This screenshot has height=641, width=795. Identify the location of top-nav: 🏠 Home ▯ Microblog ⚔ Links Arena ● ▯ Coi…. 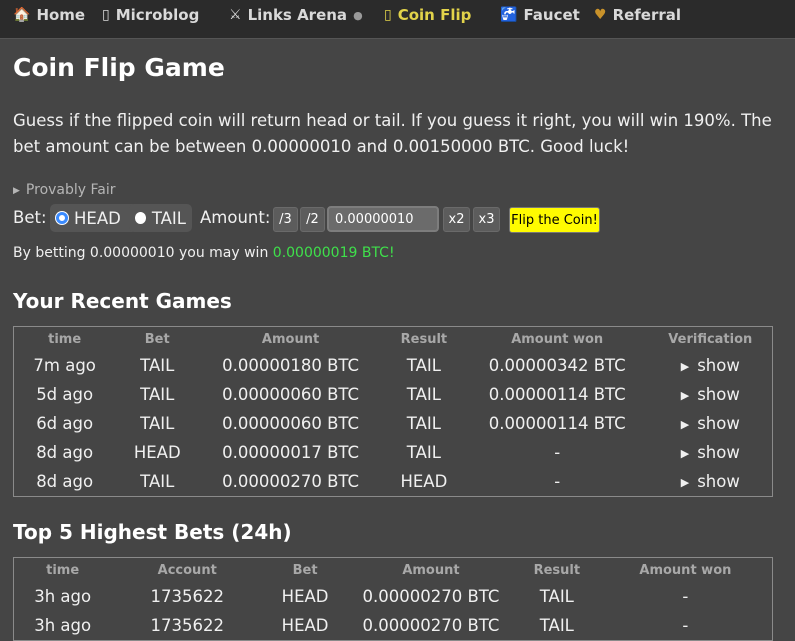
(397, 19).